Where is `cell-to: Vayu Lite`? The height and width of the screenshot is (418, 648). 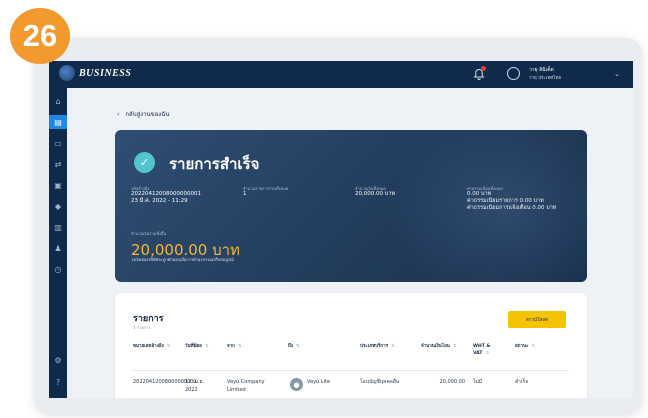 cell-to: Vayu Lite is located at coordinates (319, 382).